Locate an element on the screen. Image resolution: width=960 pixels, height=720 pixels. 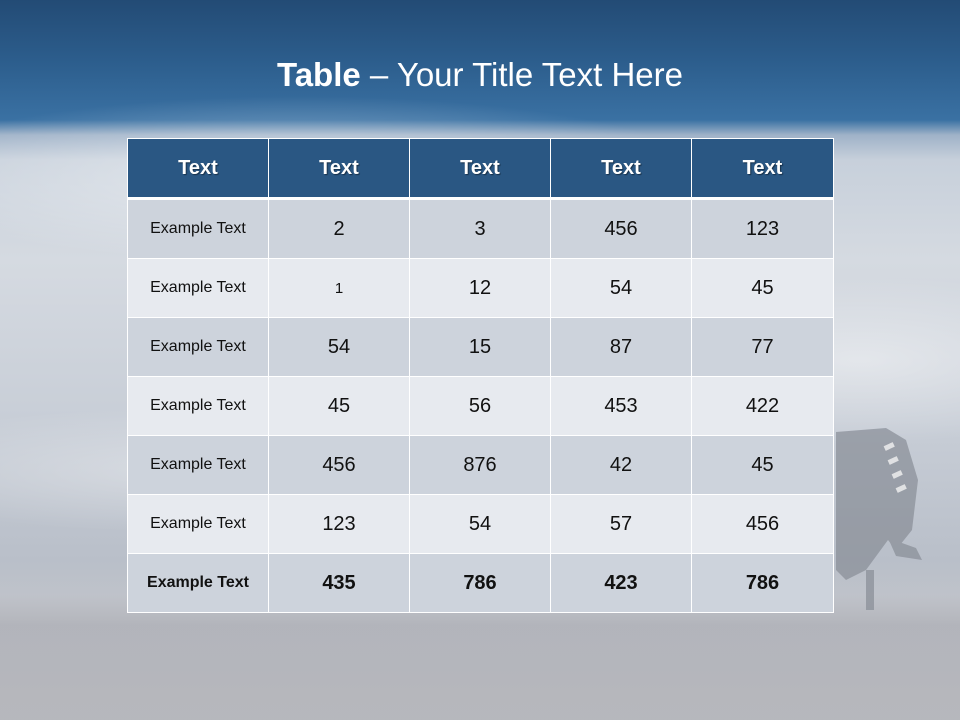
table-cell: 77 is located at coordinates (762, 347).